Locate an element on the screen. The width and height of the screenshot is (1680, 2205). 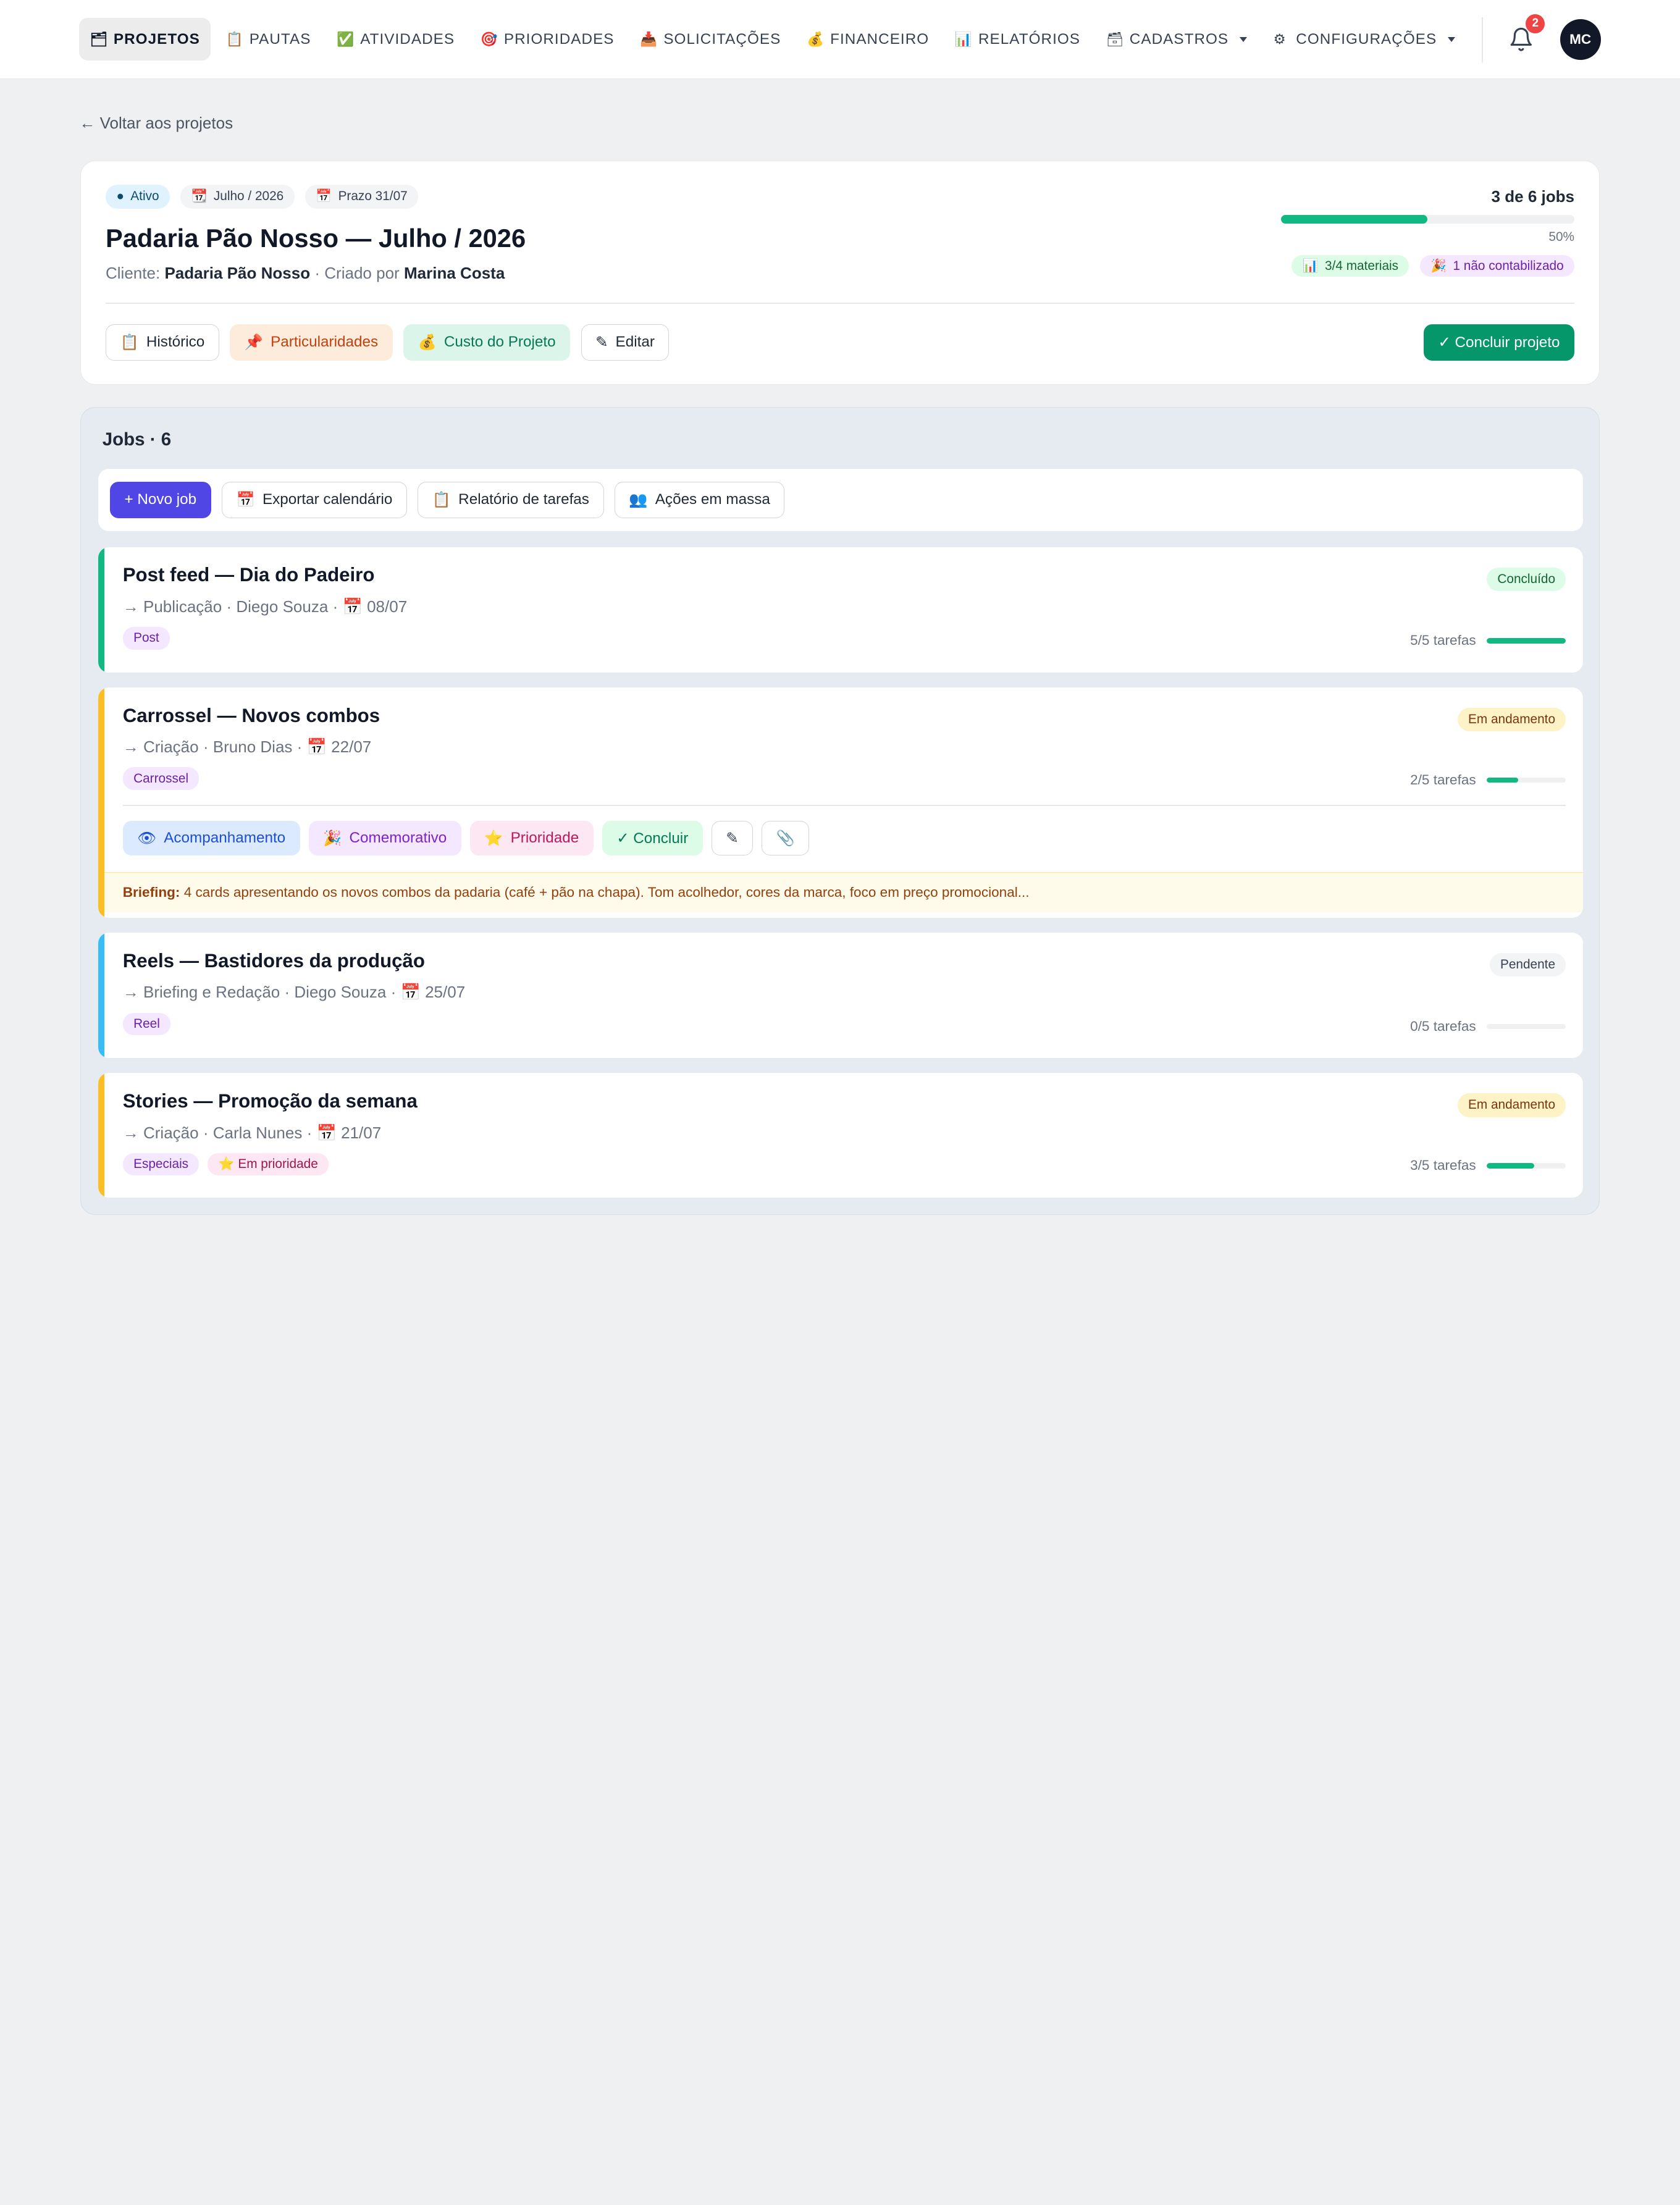
complete-job-button: ✓ Concluir is located at coordinates (652, 838).